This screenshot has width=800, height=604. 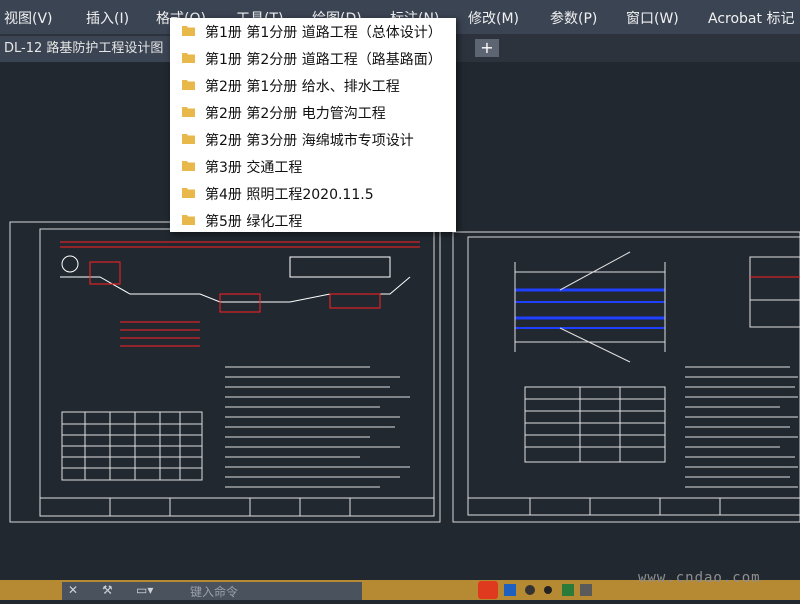 What do you see at coordinates (323, 33) in the screenshot?
I see `dropdown-item-label: 第1册 第1分册 道路工程（总体设计）` at bounding box center [323, 33].